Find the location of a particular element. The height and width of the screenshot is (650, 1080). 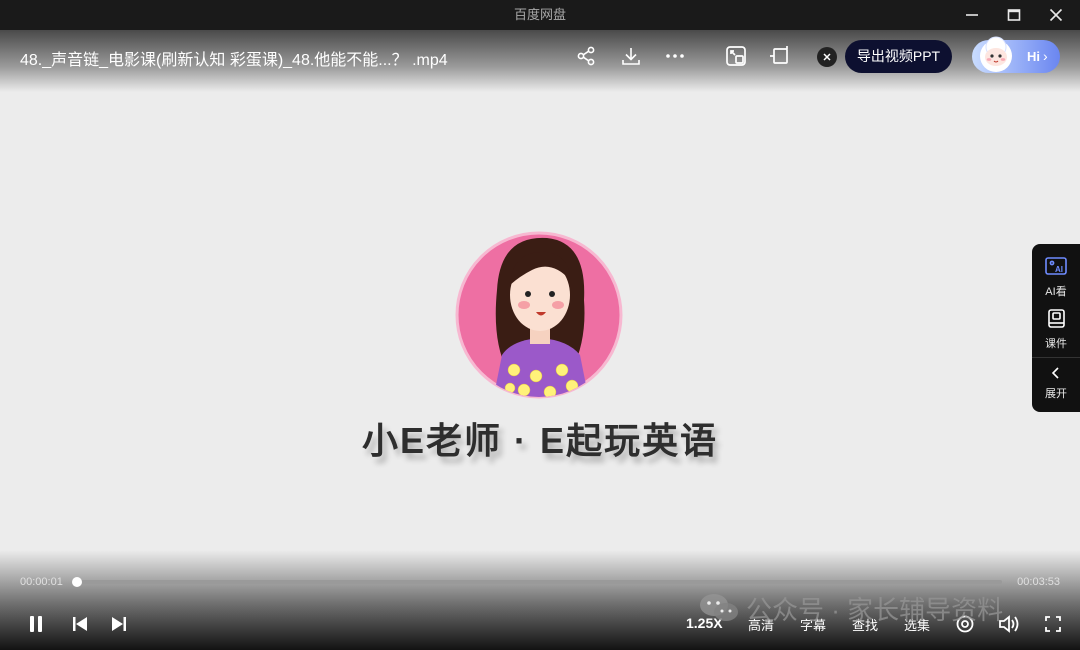

brand-text: 小E老师 · E起玩英语 is located at coordinates (540, 440).